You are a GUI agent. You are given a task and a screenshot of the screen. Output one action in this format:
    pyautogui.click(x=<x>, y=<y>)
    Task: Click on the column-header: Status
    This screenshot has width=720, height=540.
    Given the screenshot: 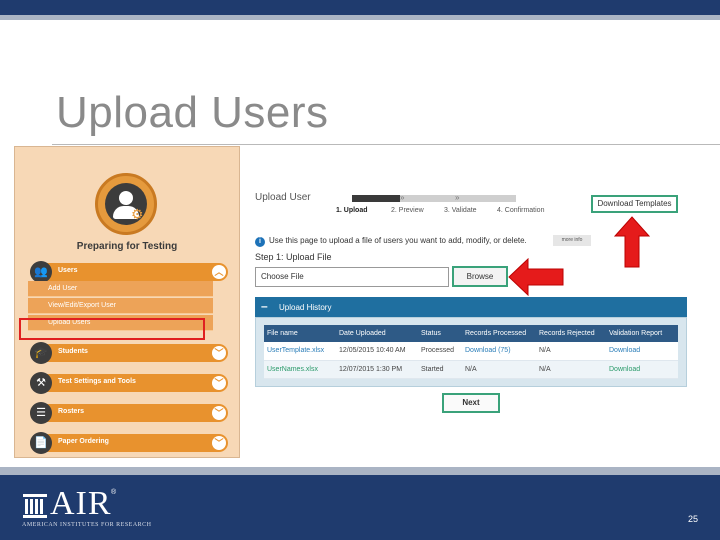 What is the action you would take?
    pyautogui.click(x=440, y=333)
    